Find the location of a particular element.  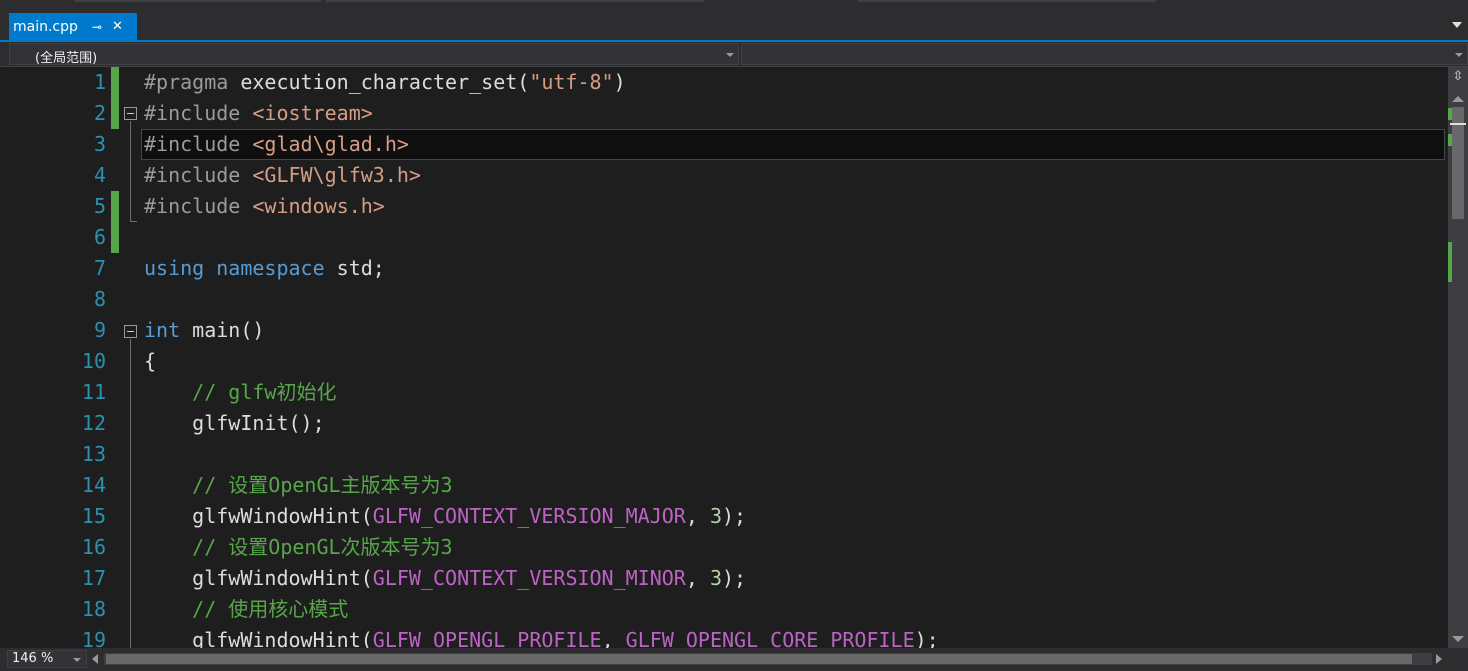

code-token: GLFW_OPENGL_PROFILE is located at coordinates (487, 638).